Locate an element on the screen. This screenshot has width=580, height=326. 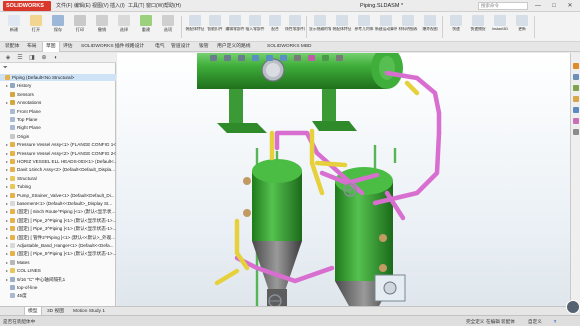
tree-node: top-of-line is located at coordinates (58, 287).